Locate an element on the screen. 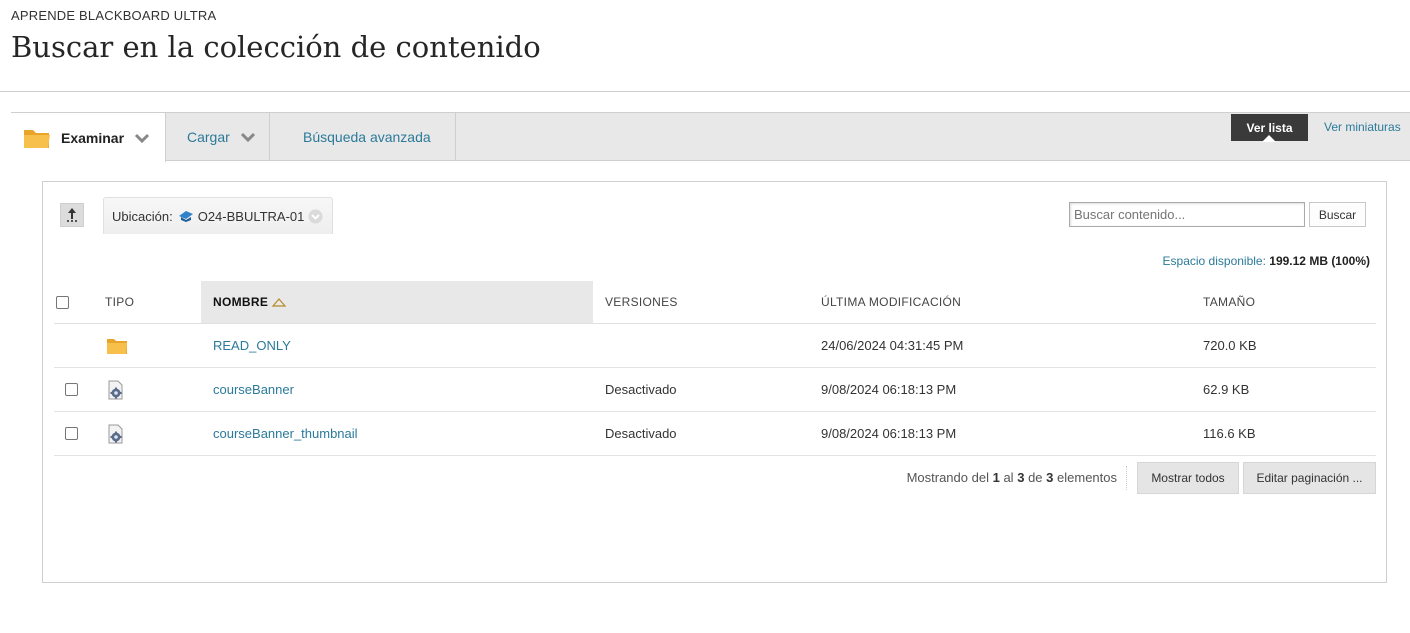 Image resolution: width=1410 pixels, height=633 pixels. pager-total: 3 is located at coordinates (1050, 477).